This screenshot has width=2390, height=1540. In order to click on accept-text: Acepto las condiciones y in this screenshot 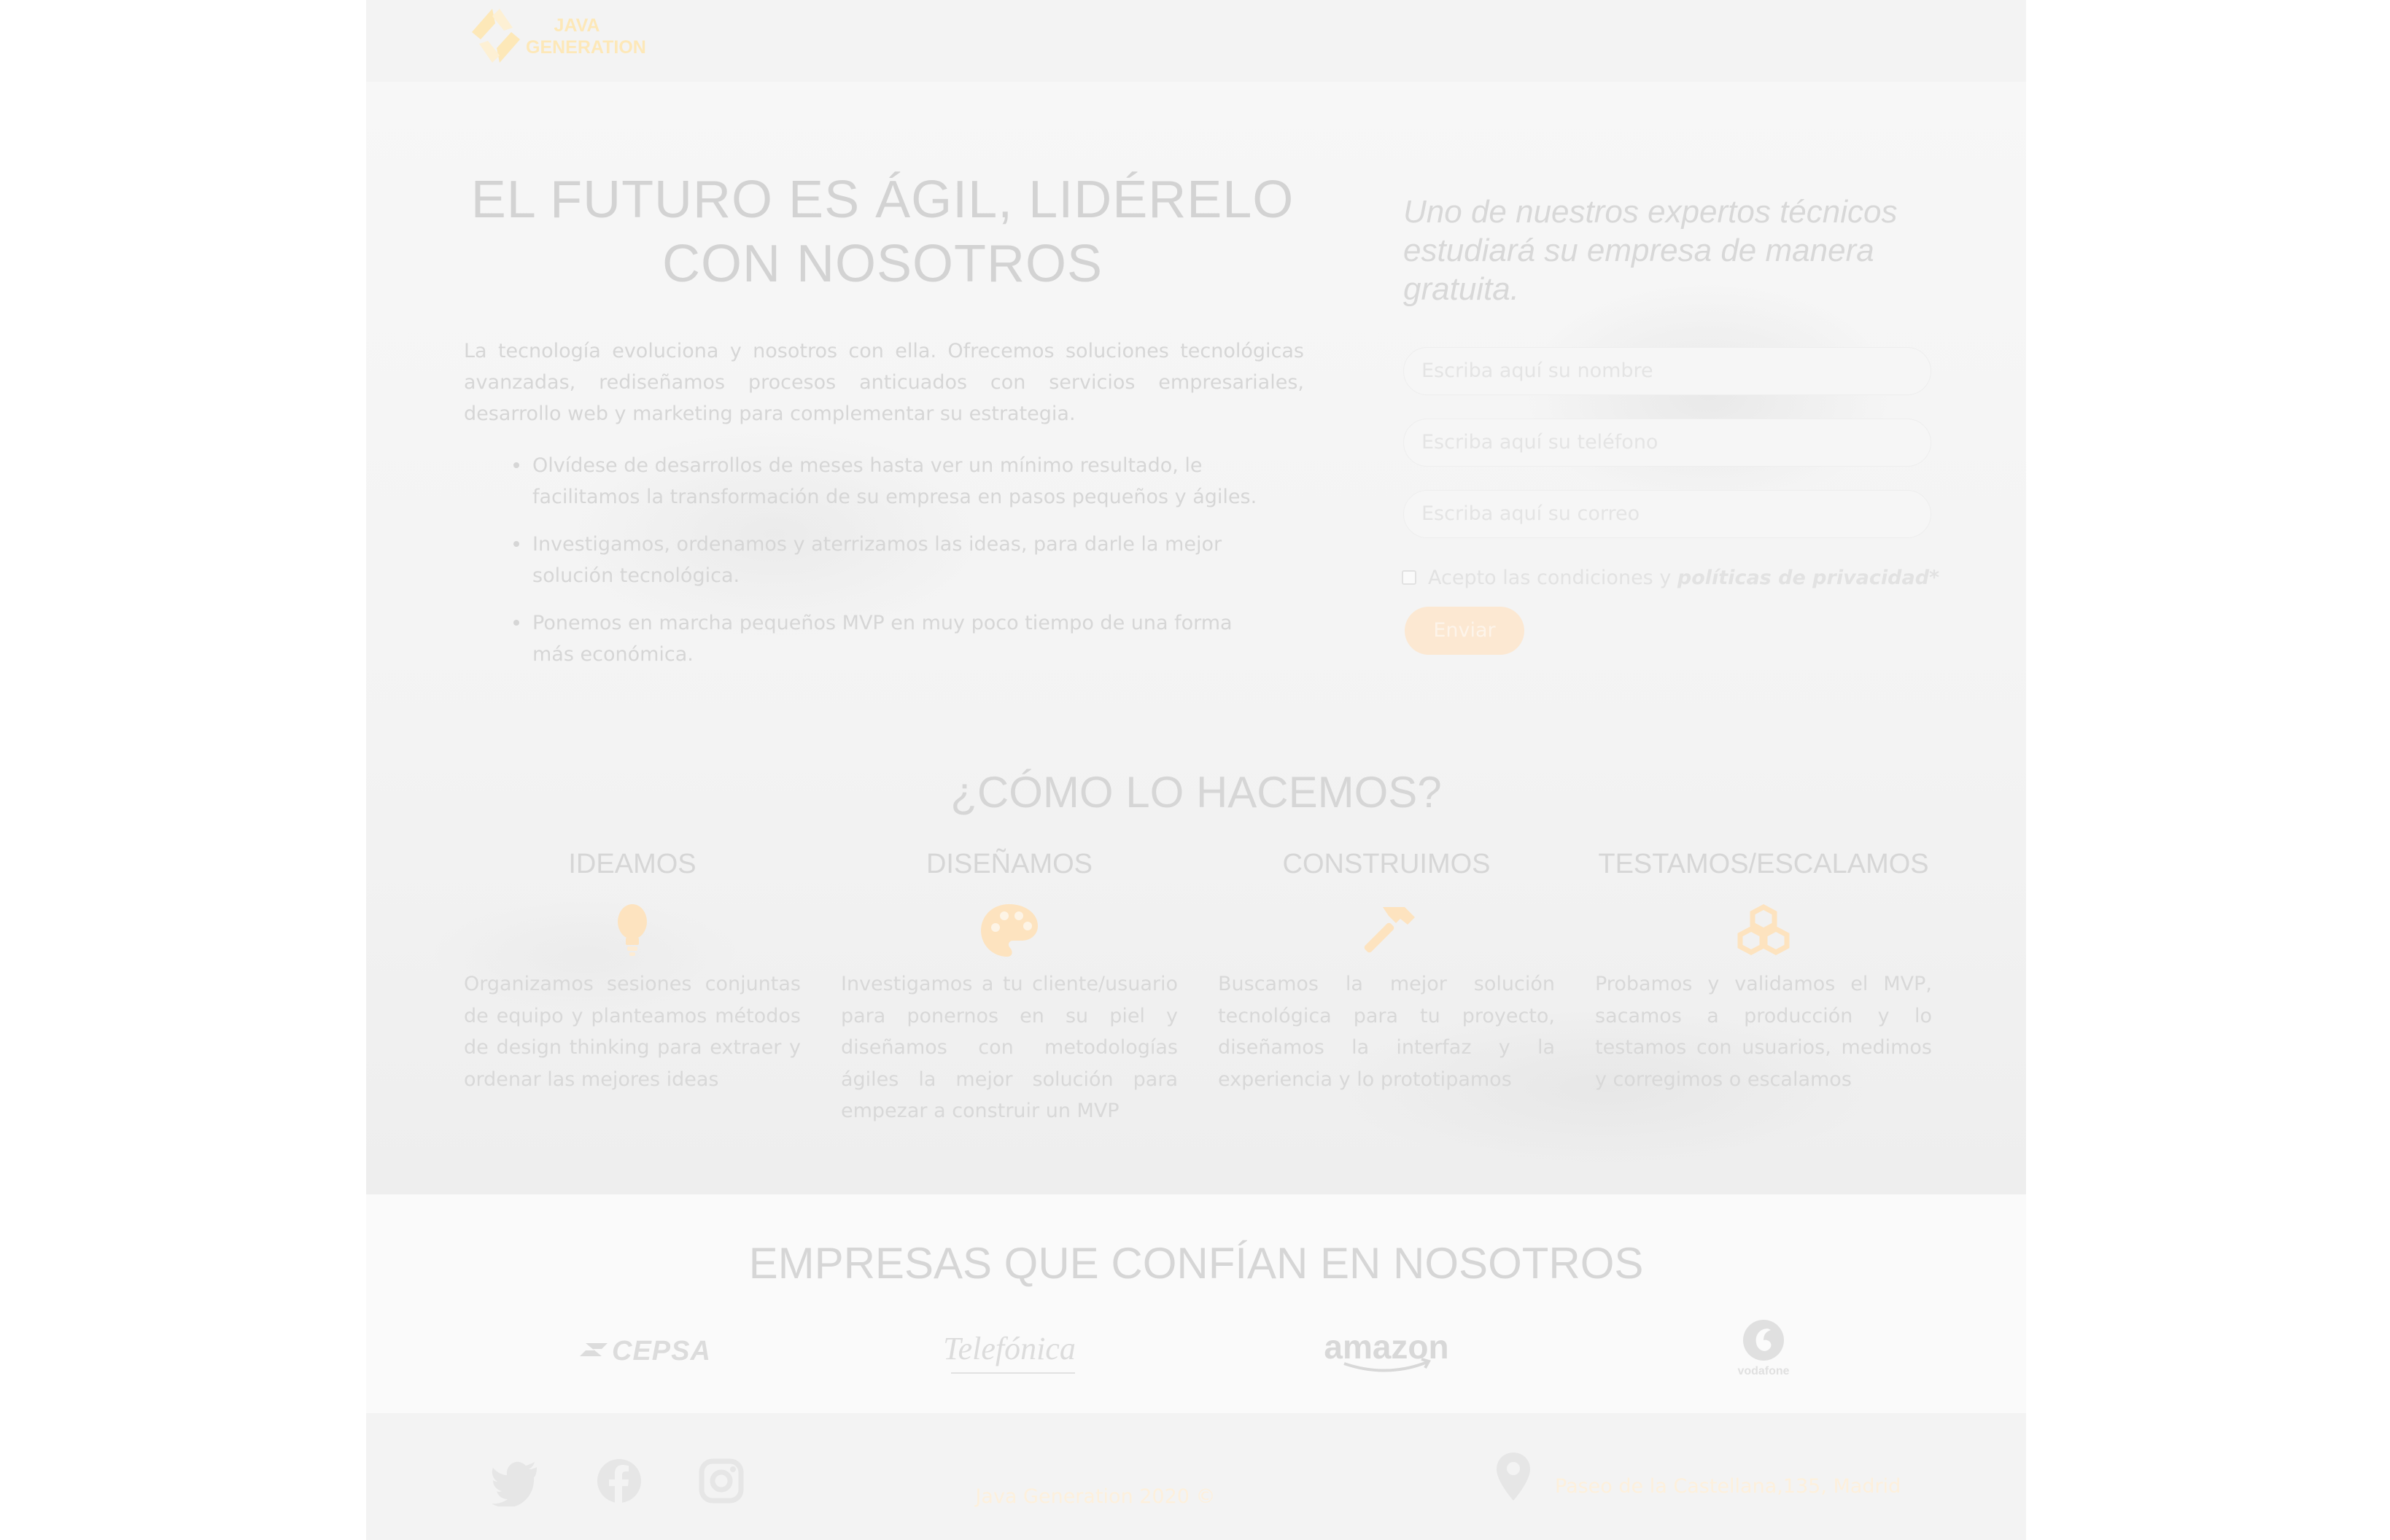, I will do `click(1552, 578)`.